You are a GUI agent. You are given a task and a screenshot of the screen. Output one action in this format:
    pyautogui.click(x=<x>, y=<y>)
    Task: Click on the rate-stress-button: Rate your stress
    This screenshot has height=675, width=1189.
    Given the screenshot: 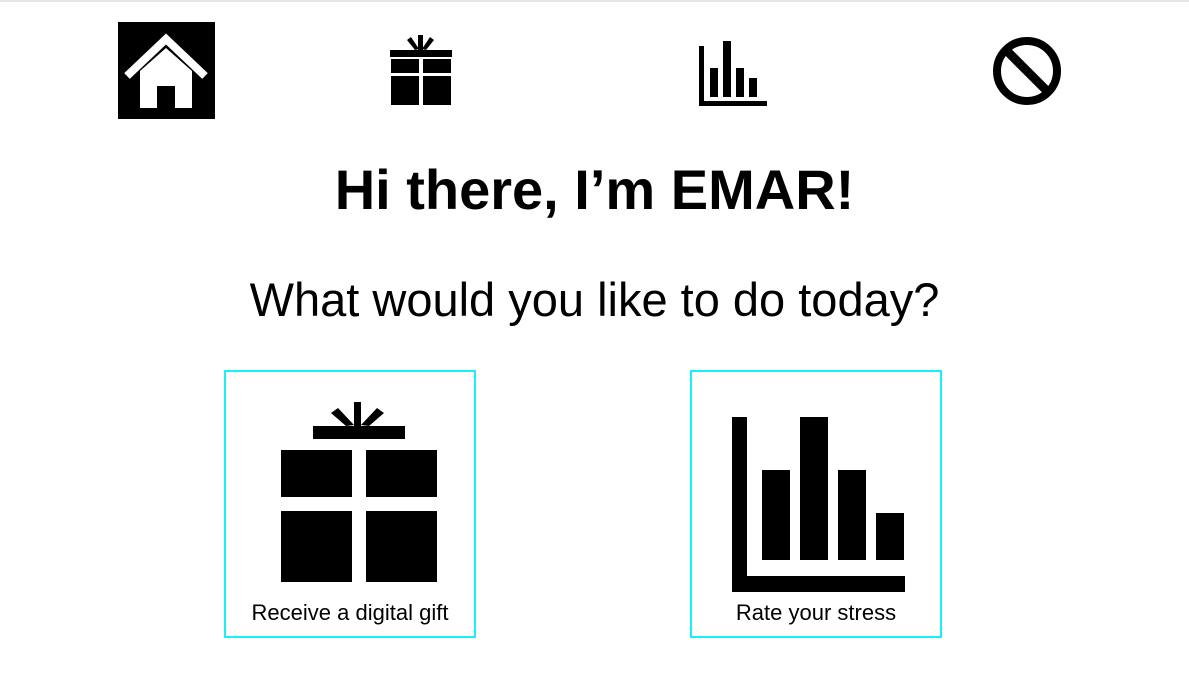 What is the action you would take?
    pyautogui.click(x=816, y=504)
    